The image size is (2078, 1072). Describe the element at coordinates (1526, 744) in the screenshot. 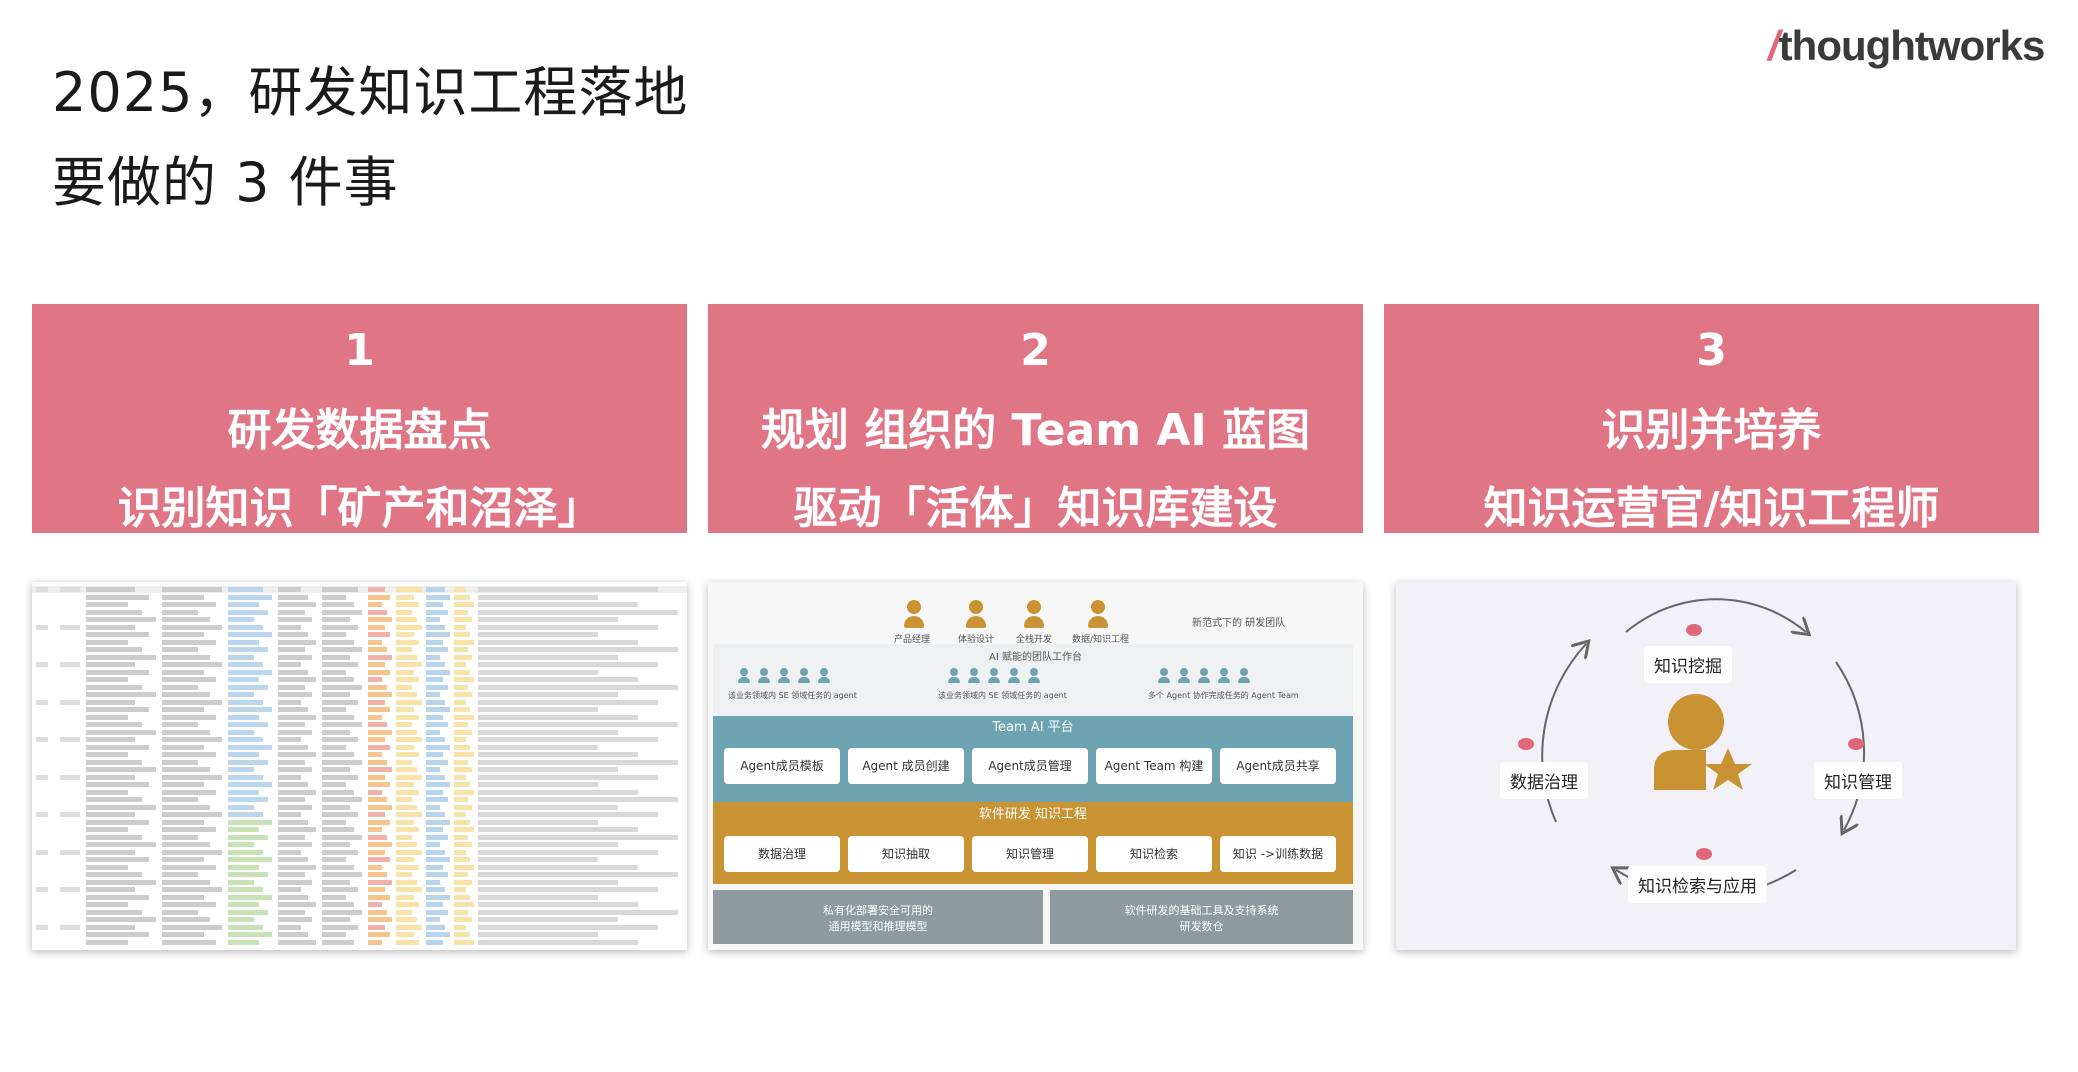

I see `cycle-dot` at that location.